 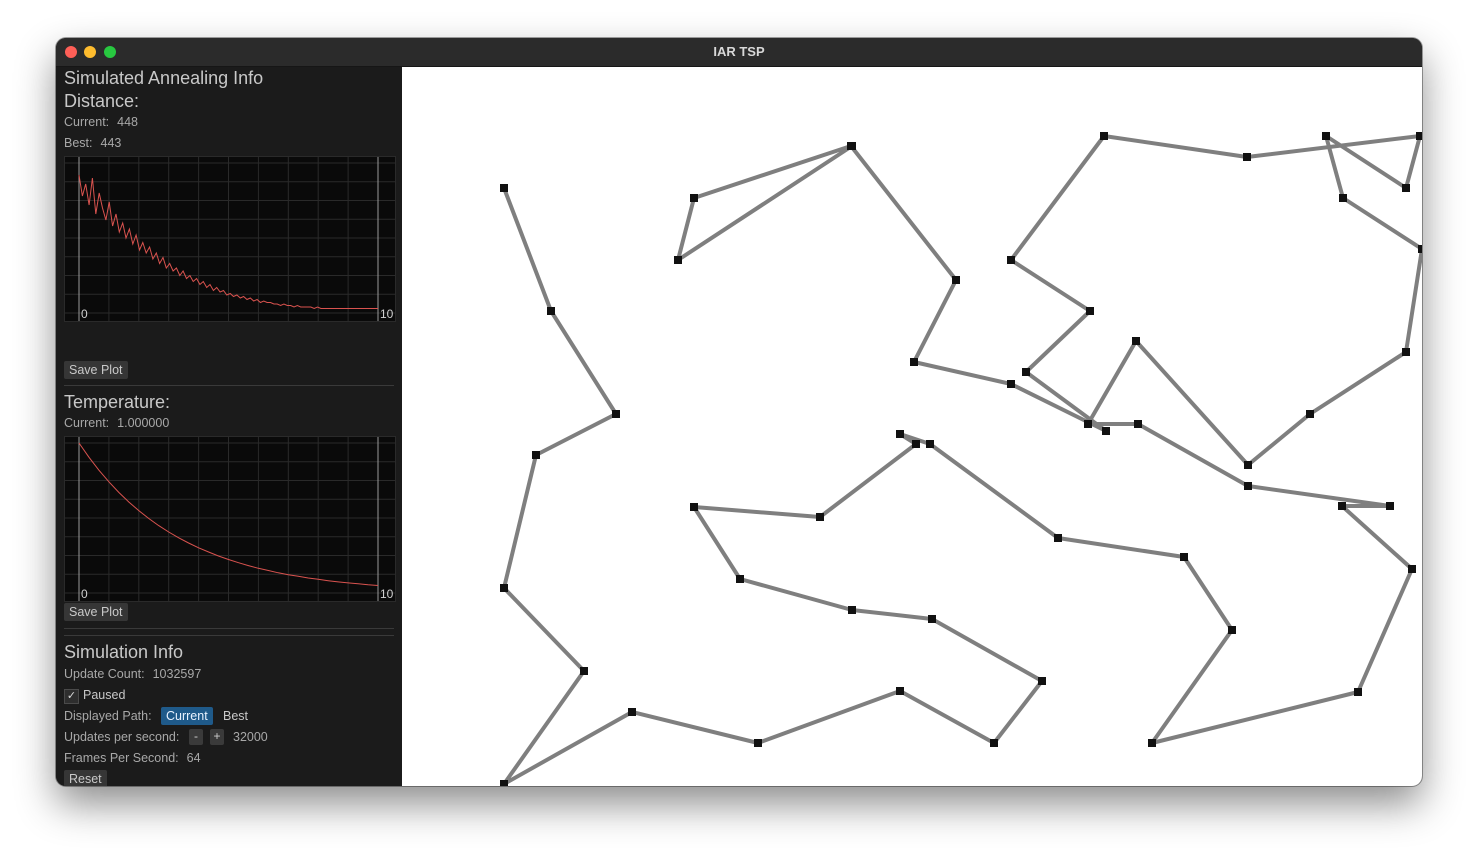 What do you see at coordinates (235, 716) in the screenshot?
I see `path-option-best: Best` at bounding box center [235, 716].